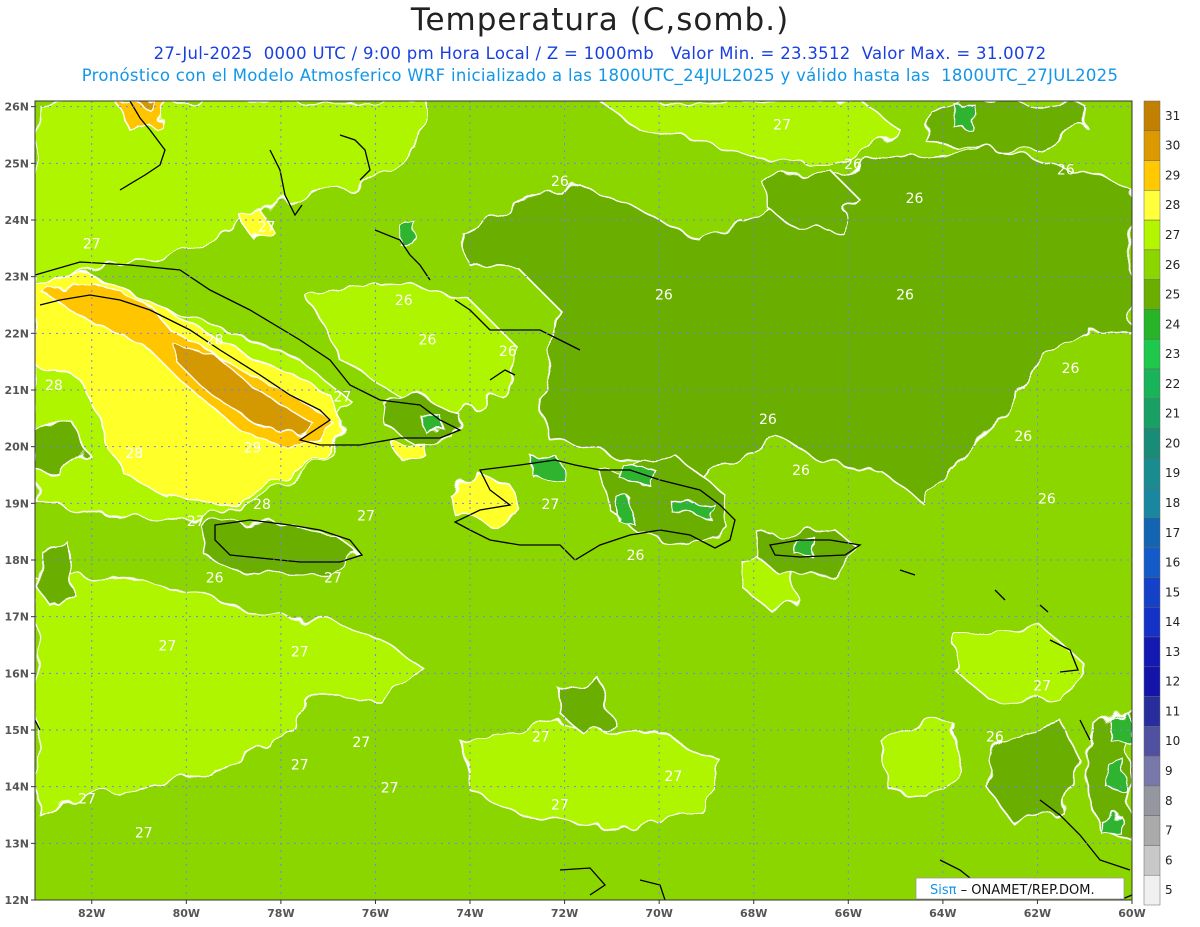  I want to click on lon-tick-label: 80W, so click(186, 913).